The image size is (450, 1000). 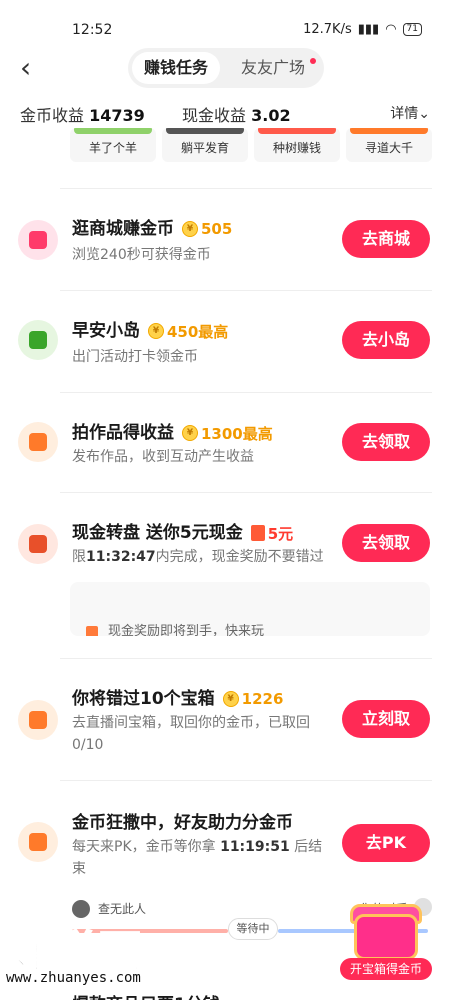 What do you see at coordinates (327, 29) in the screenshot?
I see `network-speed: 12.7K/s` at bounding box center [327, 29].